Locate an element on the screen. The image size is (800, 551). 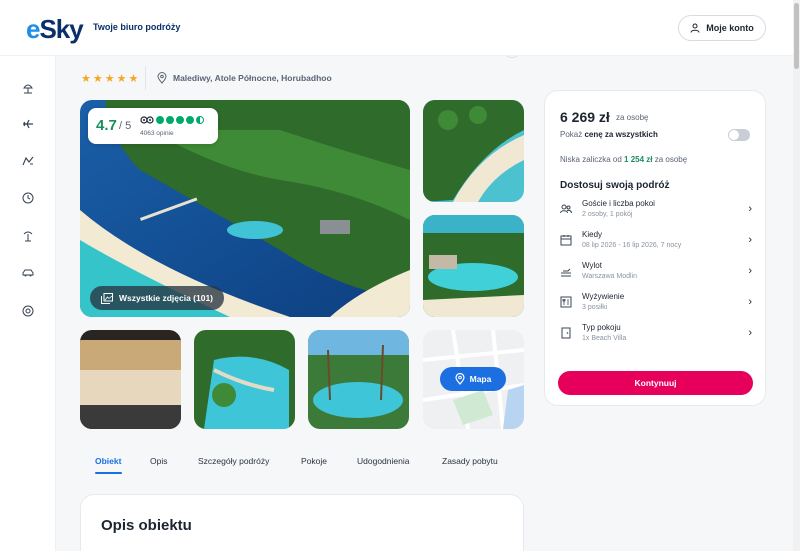
option-label: Goście i liczba pokoi is located at coordinates (618, 203).